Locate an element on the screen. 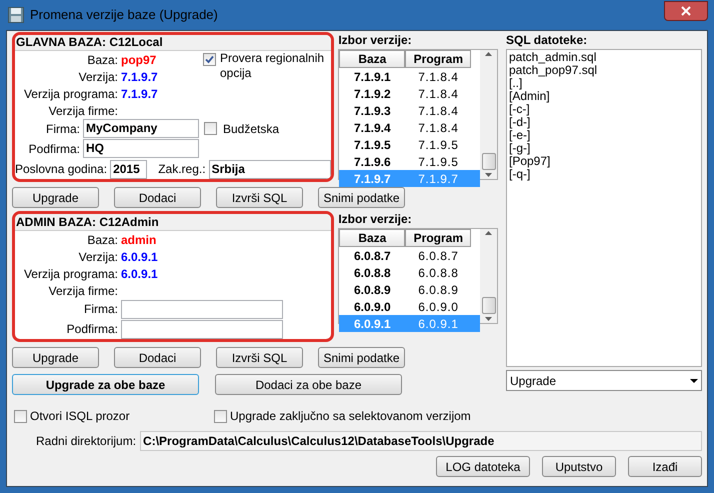  table-cell-text: 7.1.9.2 is located at coordinates (372, 94).